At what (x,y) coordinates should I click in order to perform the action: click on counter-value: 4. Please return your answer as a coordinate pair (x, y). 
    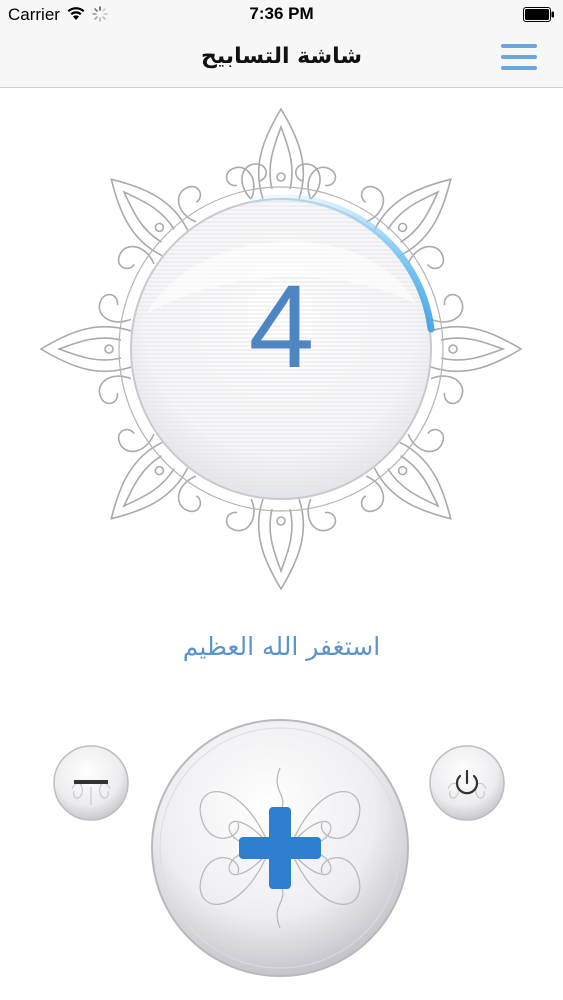
    Looking at the image, I should click on (281, 327).